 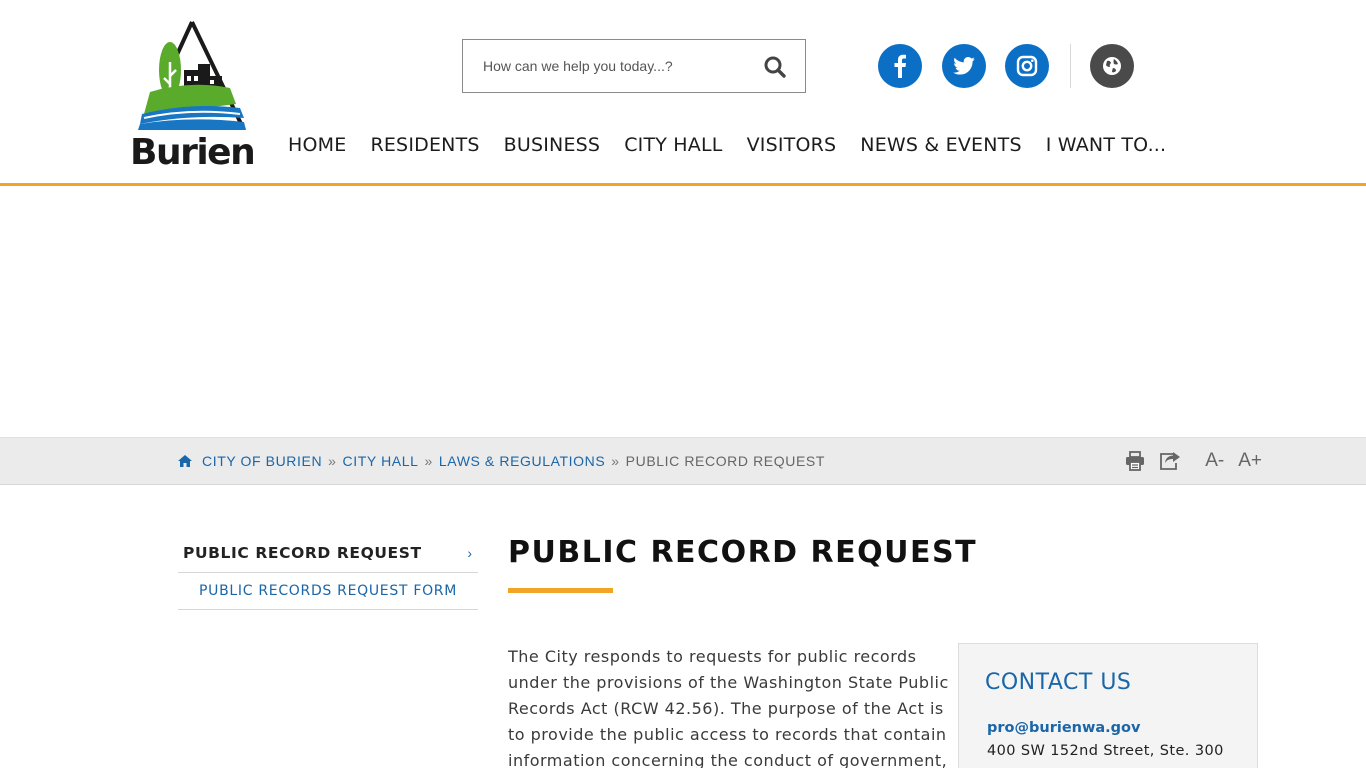 I want to click on nav-visitors: VISITORS, so click(x=792, y=145).